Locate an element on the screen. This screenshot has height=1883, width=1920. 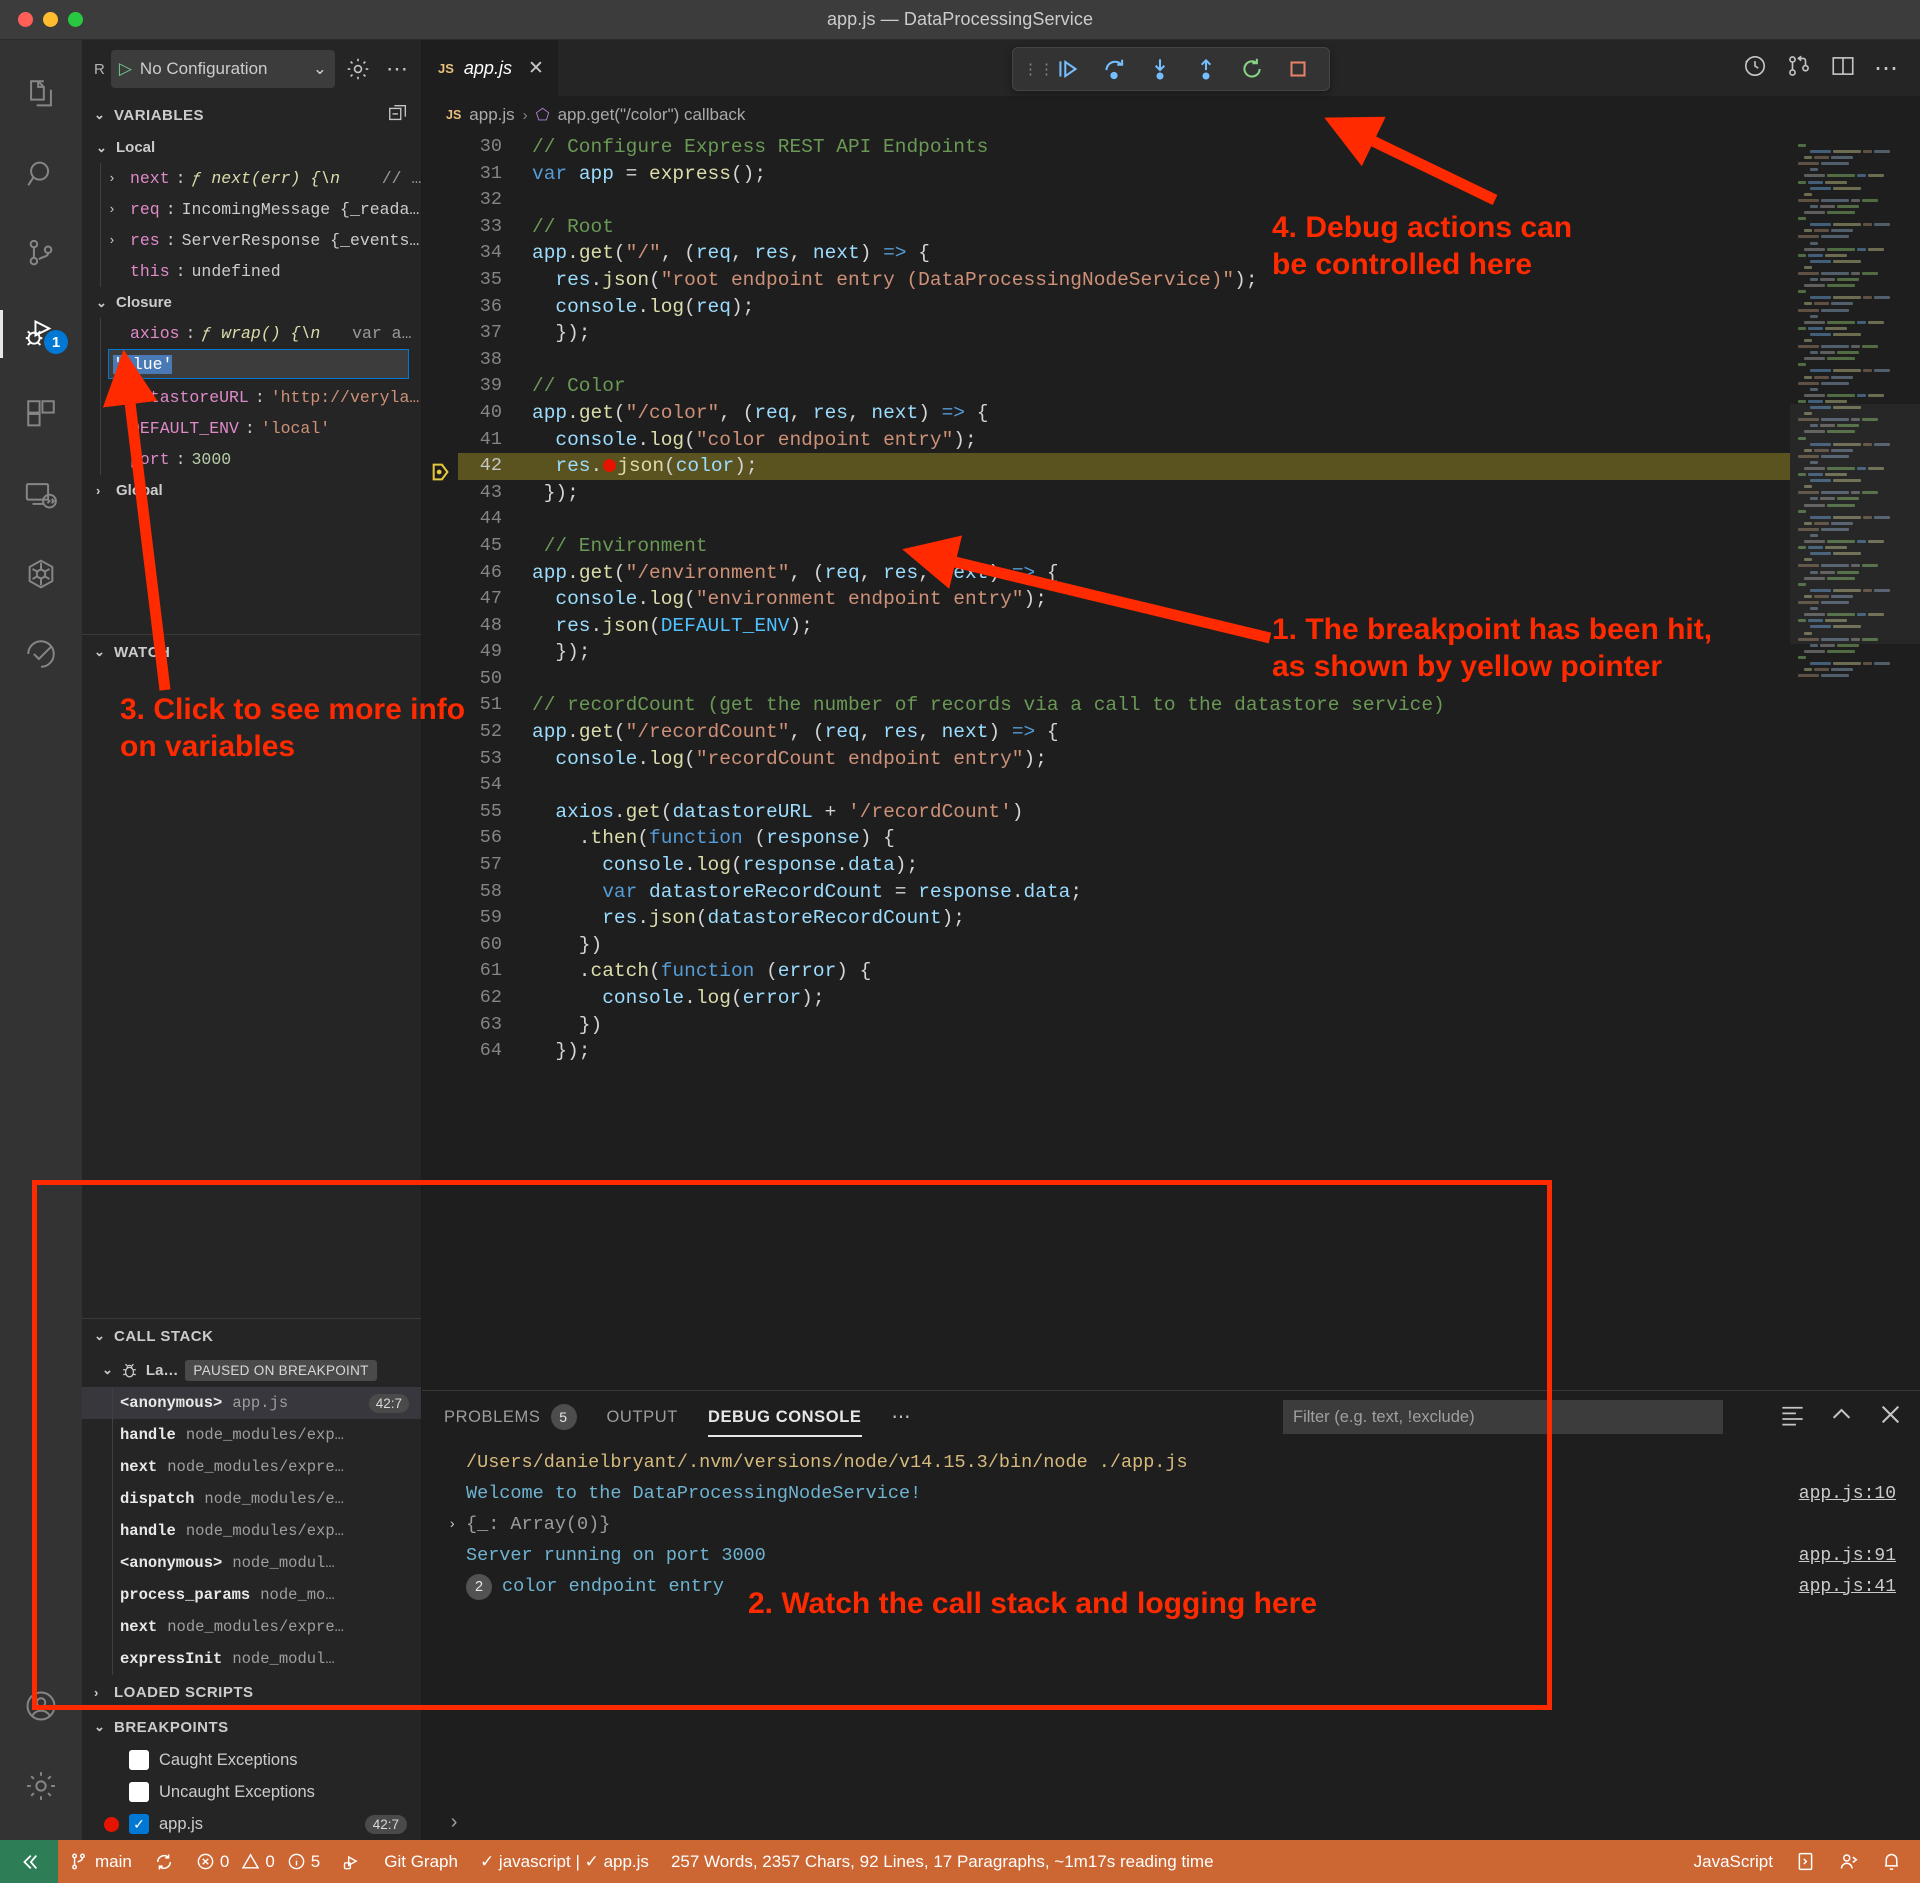
status-debug-alt is located at coordinates (352, 1861).